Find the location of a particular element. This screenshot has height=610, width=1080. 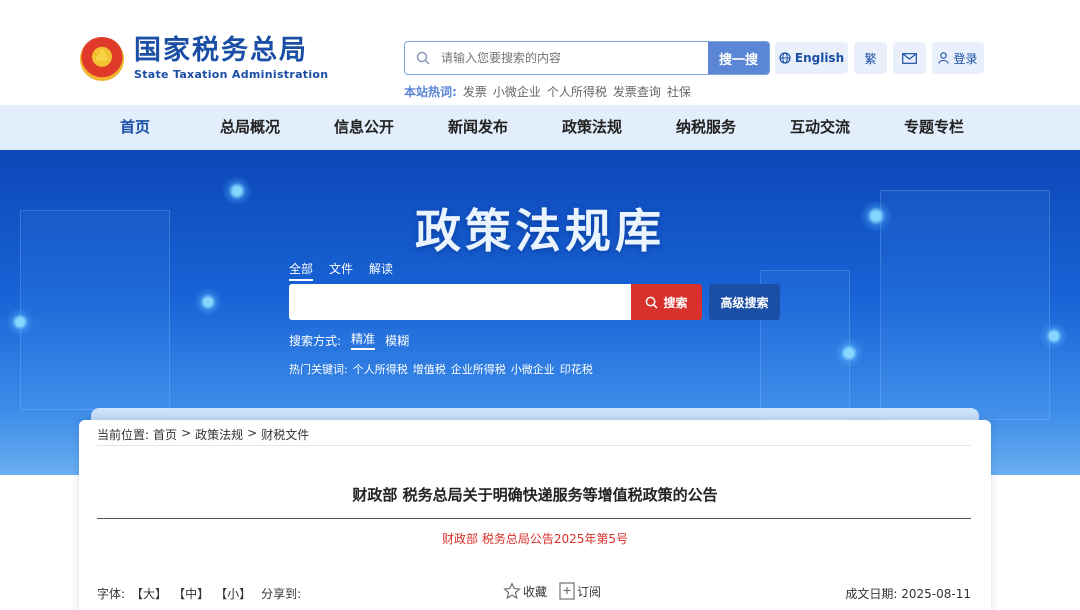

document-number: 财政部 税务总局公告2025年第5号 is located at coordinates (535, 539).